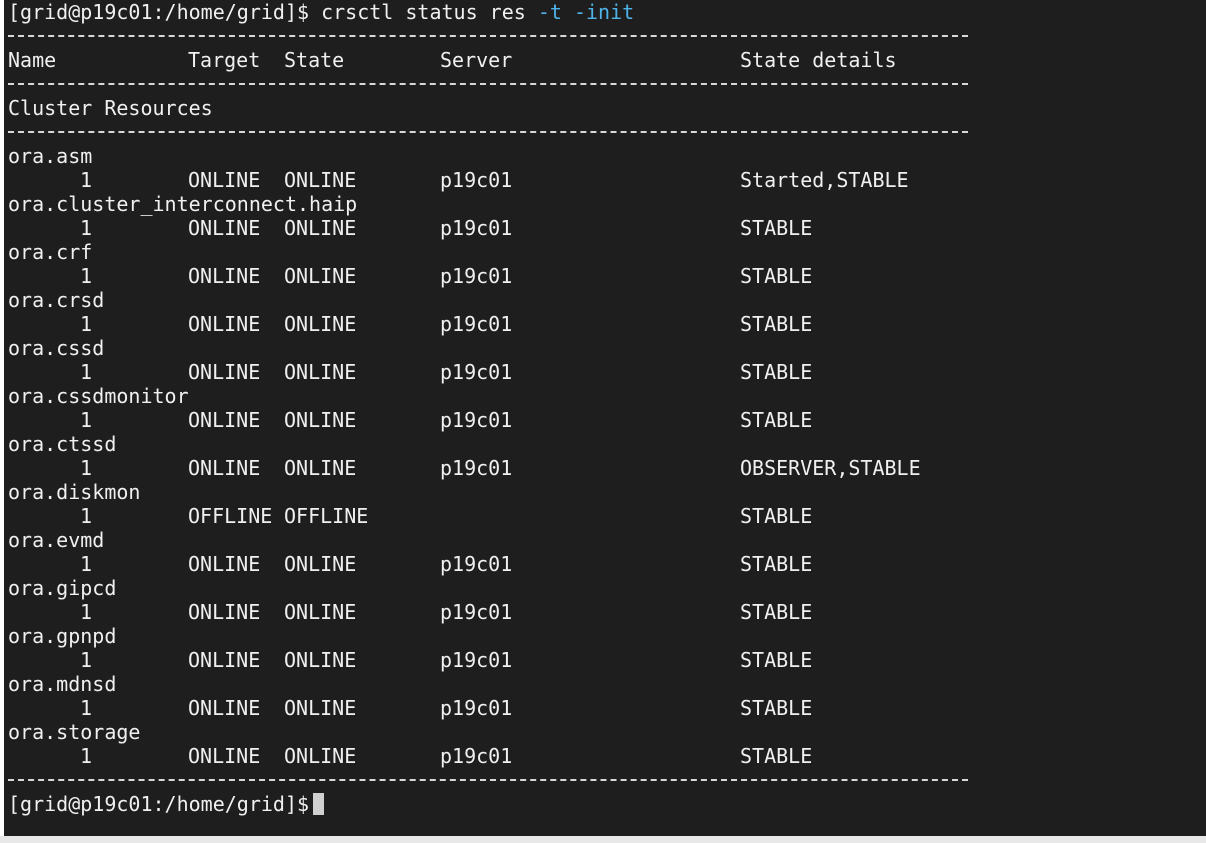 This screenshot has height=843, width=1206. I want to click on header-row: Name Target State Server State details, so click(605, 60).